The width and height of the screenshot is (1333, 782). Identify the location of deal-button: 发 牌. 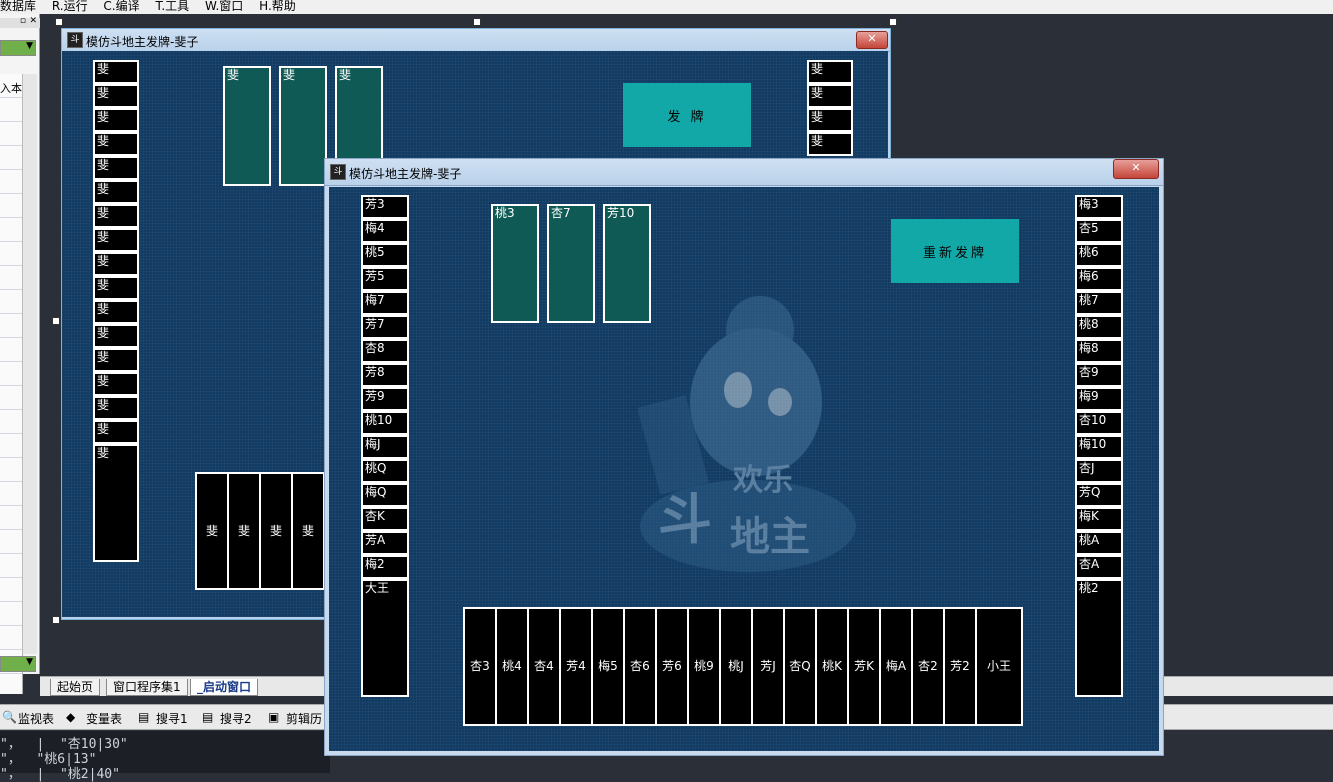
(687, 115).